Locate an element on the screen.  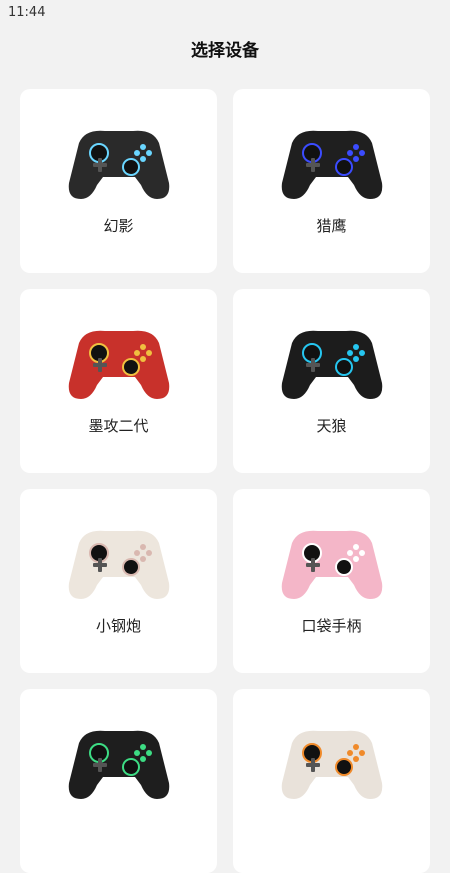
device-card: 口袋手柄 is located at coordinates (331, 581).